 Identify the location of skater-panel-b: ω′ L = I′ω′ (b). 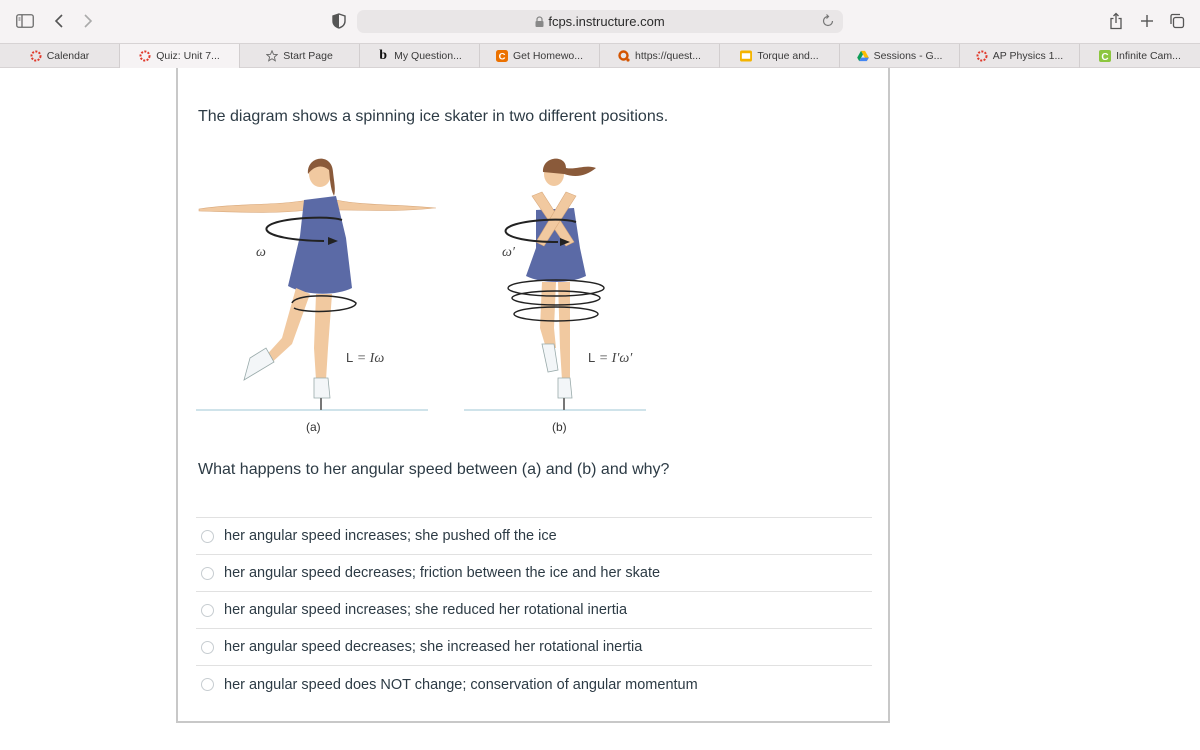
(555, 296).